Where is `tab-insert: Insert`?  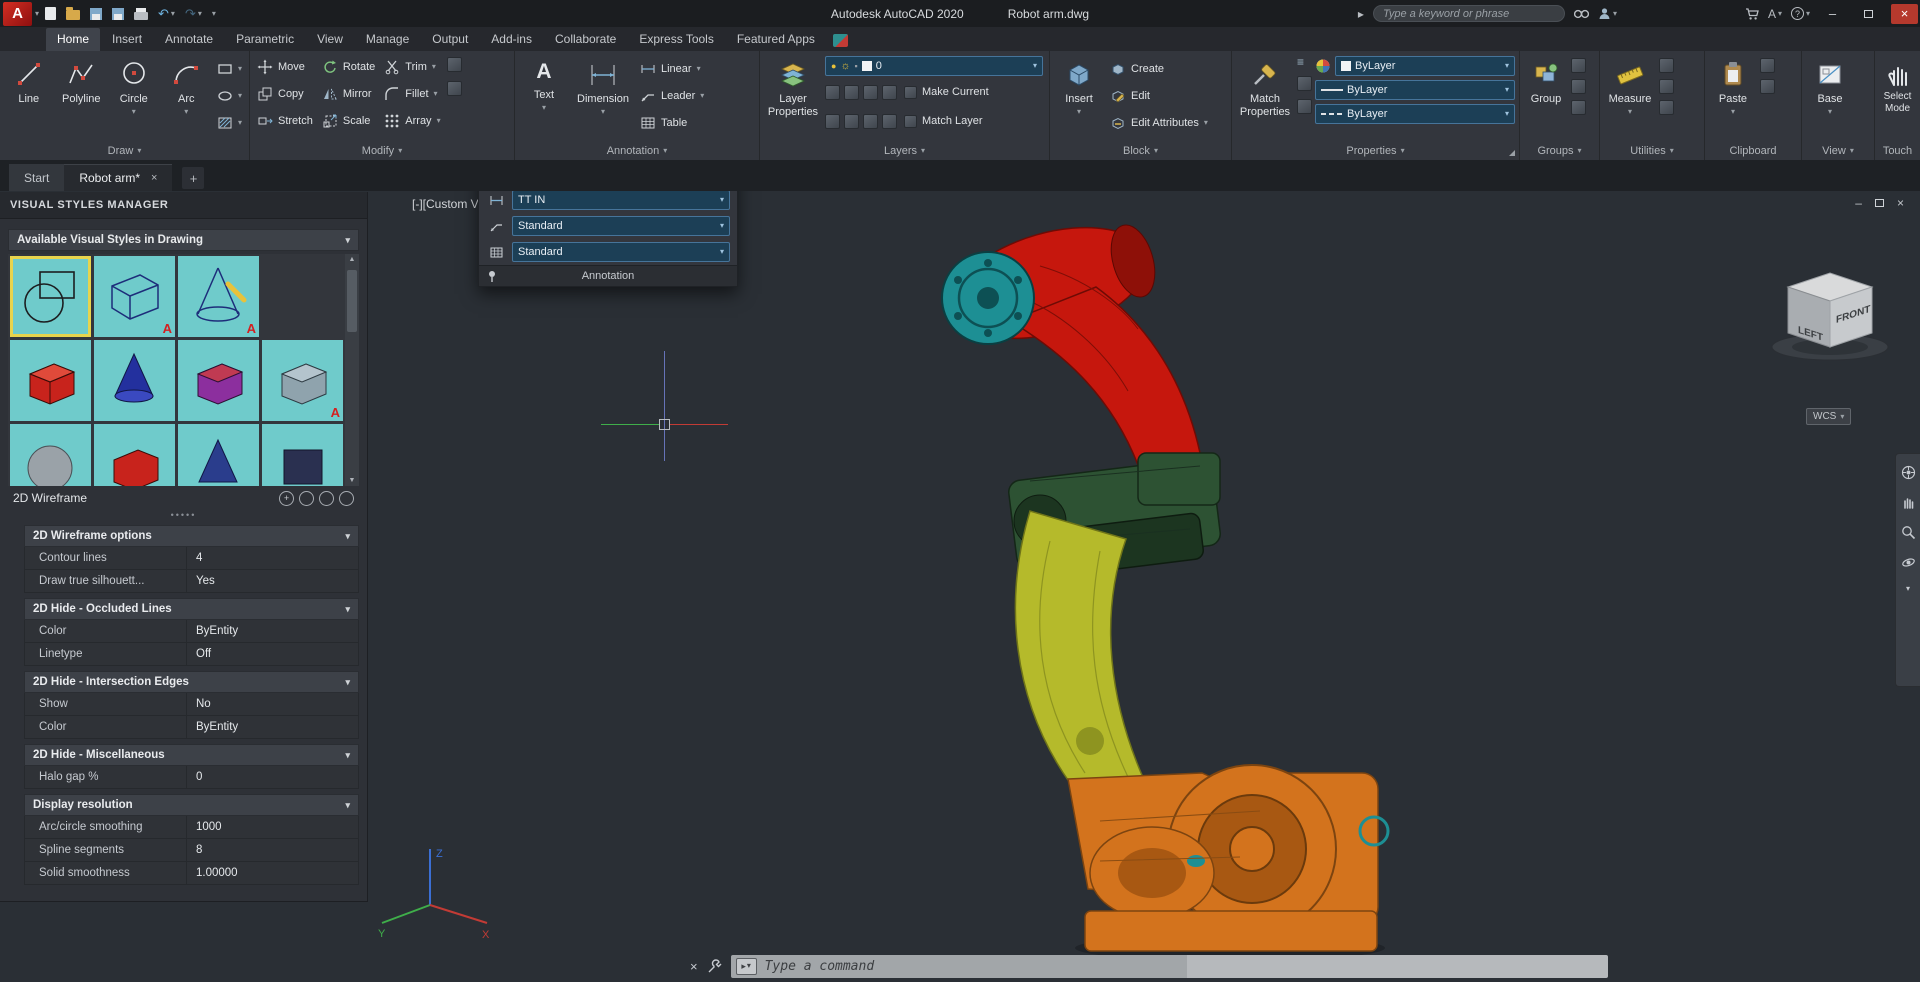 tab-insert: Insert is located at coordinates (127, 39).